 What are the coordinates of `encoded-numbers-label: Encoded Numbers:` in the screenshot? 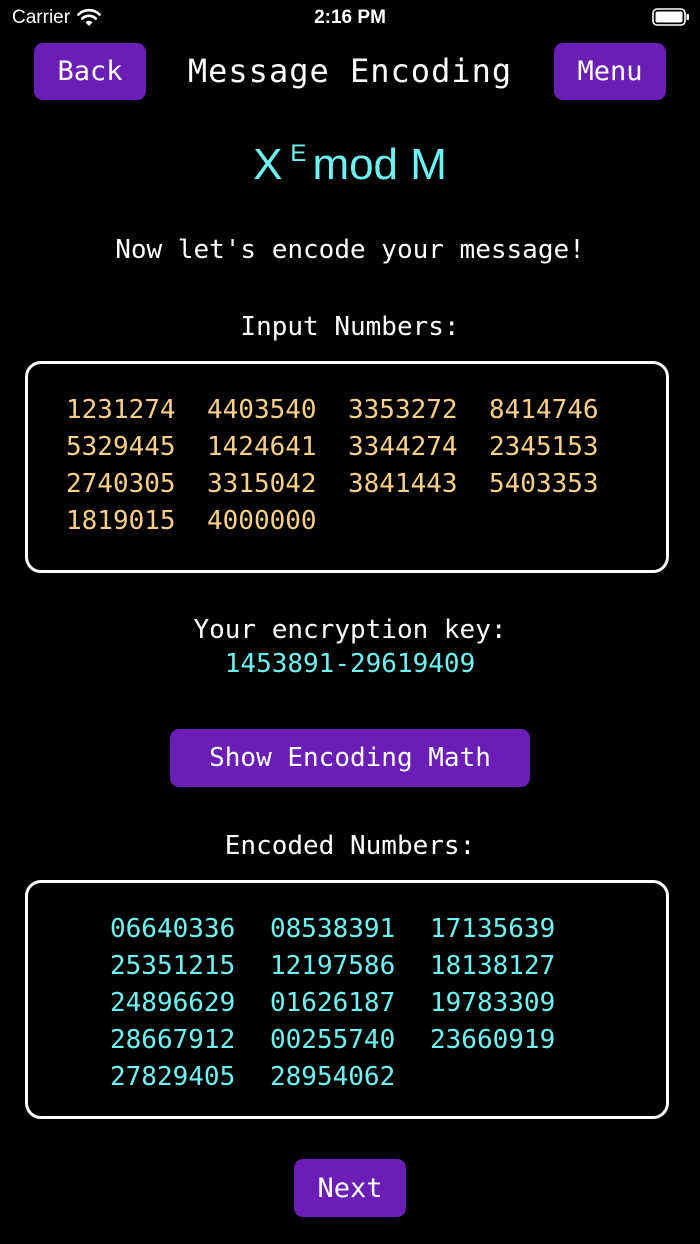 It's located at (350, 846).